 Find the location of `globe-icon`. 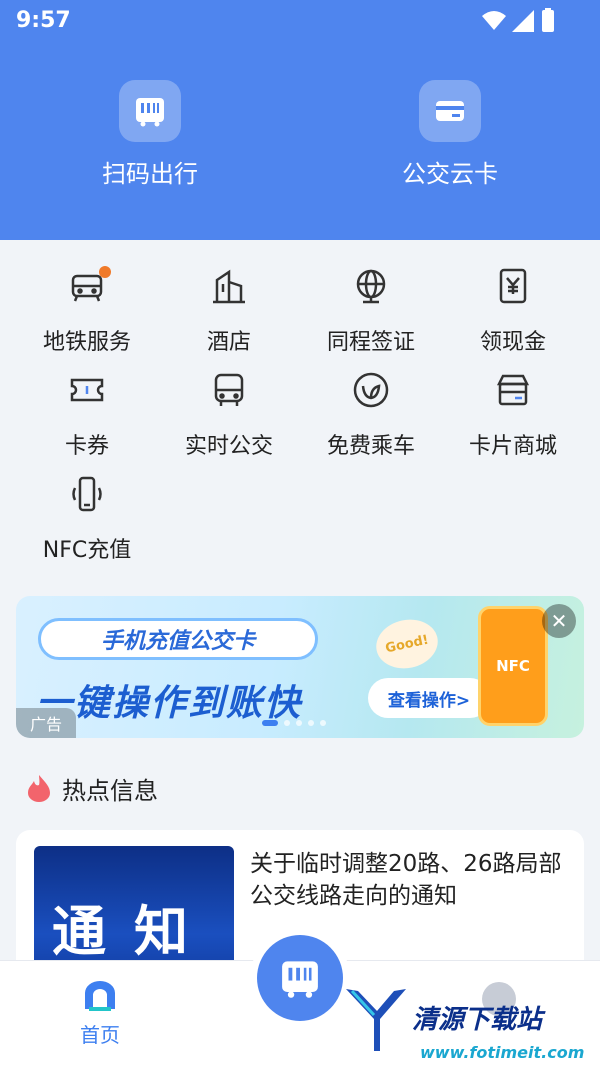

globe-icon is located at coordinates (371, 286).